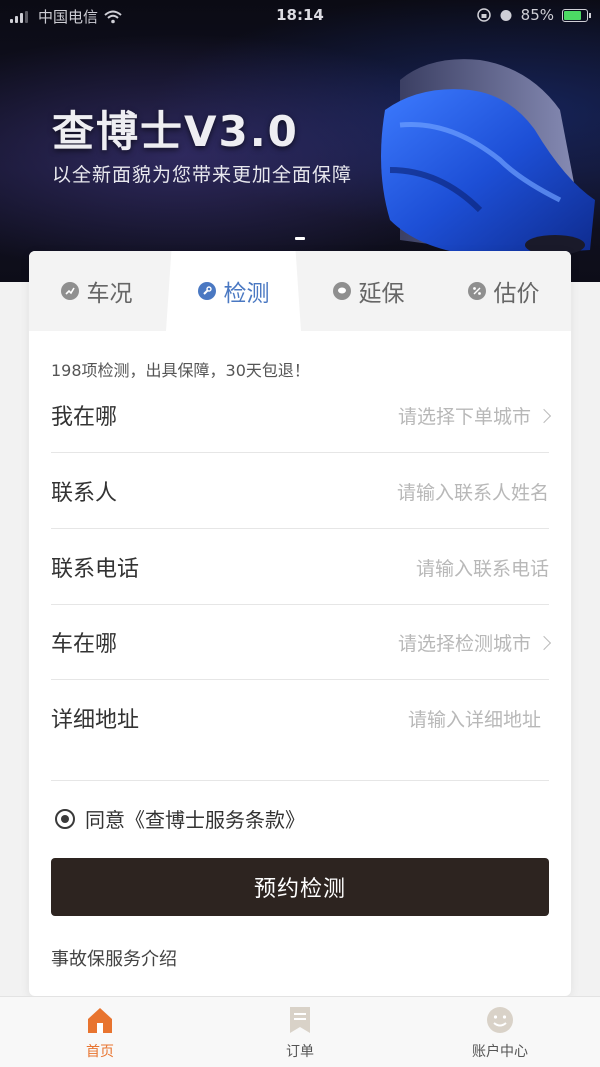  I want to click on field-placeholder: 请输入联系人姓名, so click(472, 493).